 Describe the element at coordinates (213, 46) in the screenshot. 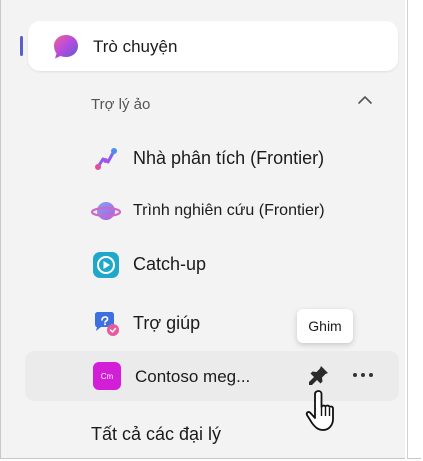

I see `sidebar-item-chat: Trò chuyện` at that location.